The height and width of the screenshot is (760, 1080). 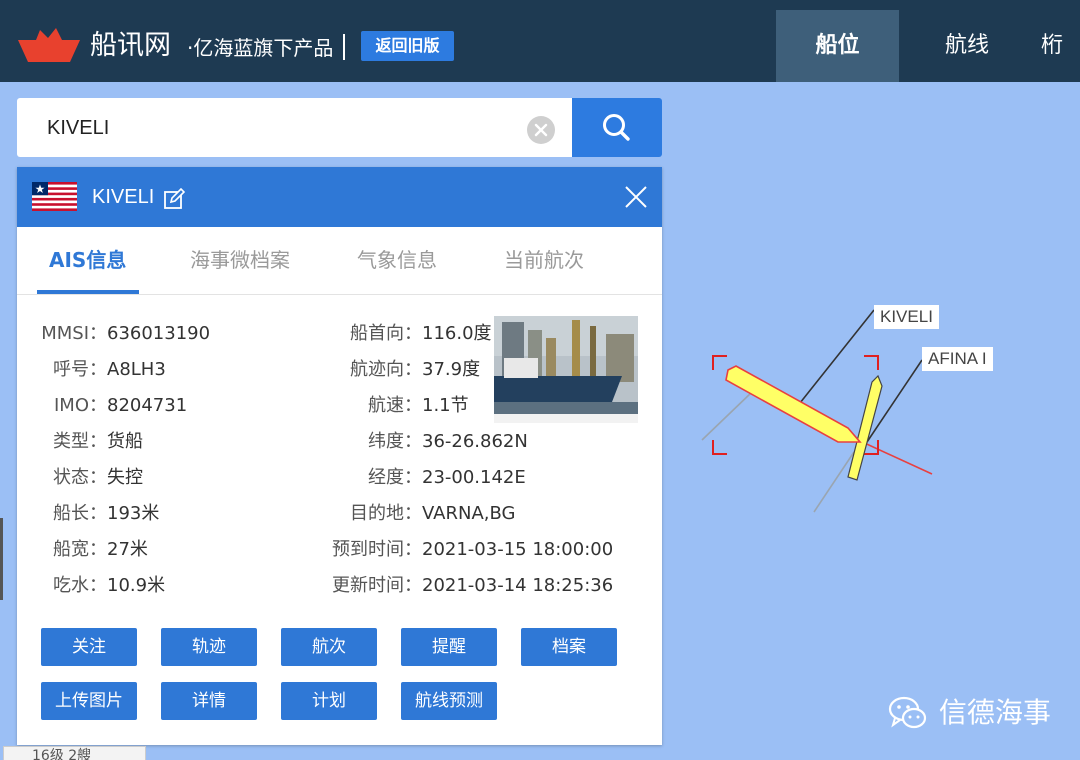 I want to click on follow-button: 关注, so click(x=89, y=647).